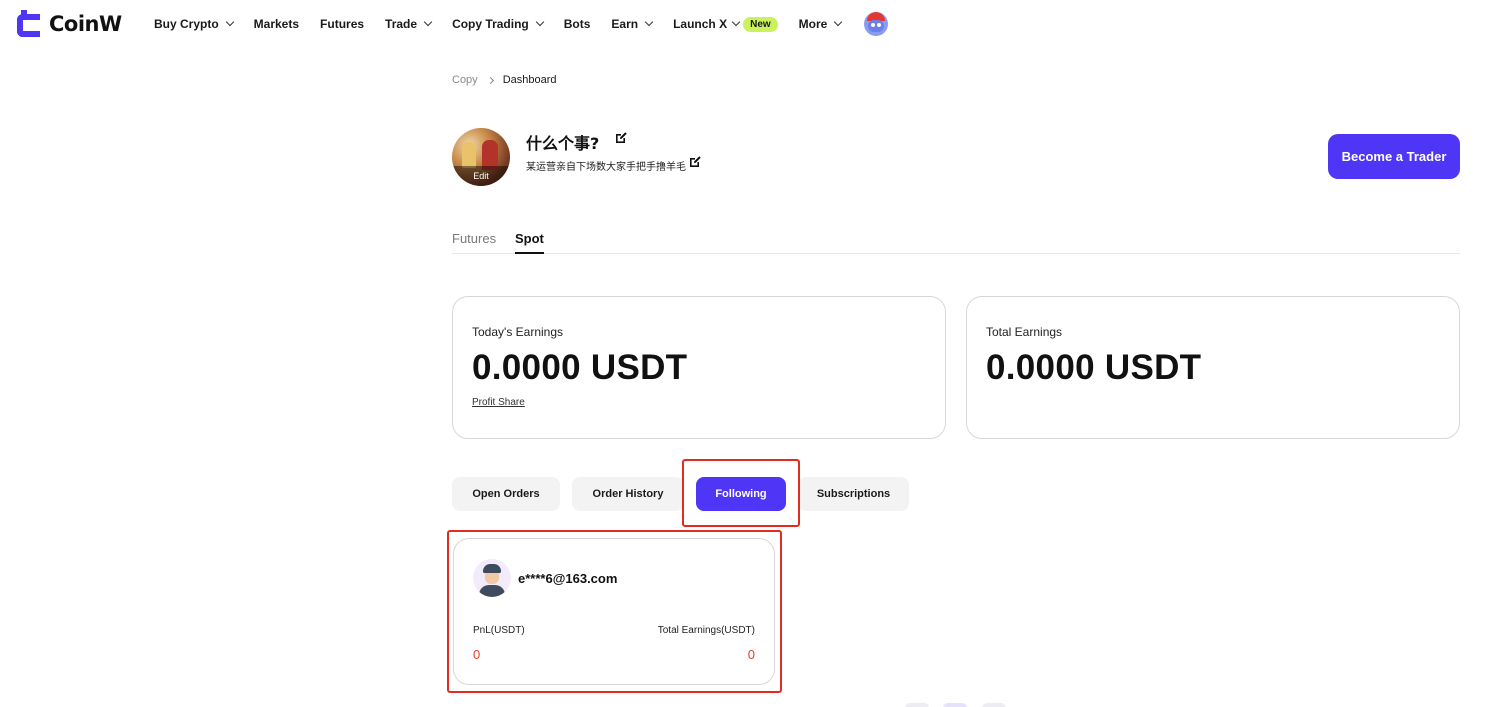 The width and height of the screenshot is (1507, 707). Describe the element at coordinates (465, 80) in the screenshot. I see `breadcrumb-copy-link: Copy` at that location.